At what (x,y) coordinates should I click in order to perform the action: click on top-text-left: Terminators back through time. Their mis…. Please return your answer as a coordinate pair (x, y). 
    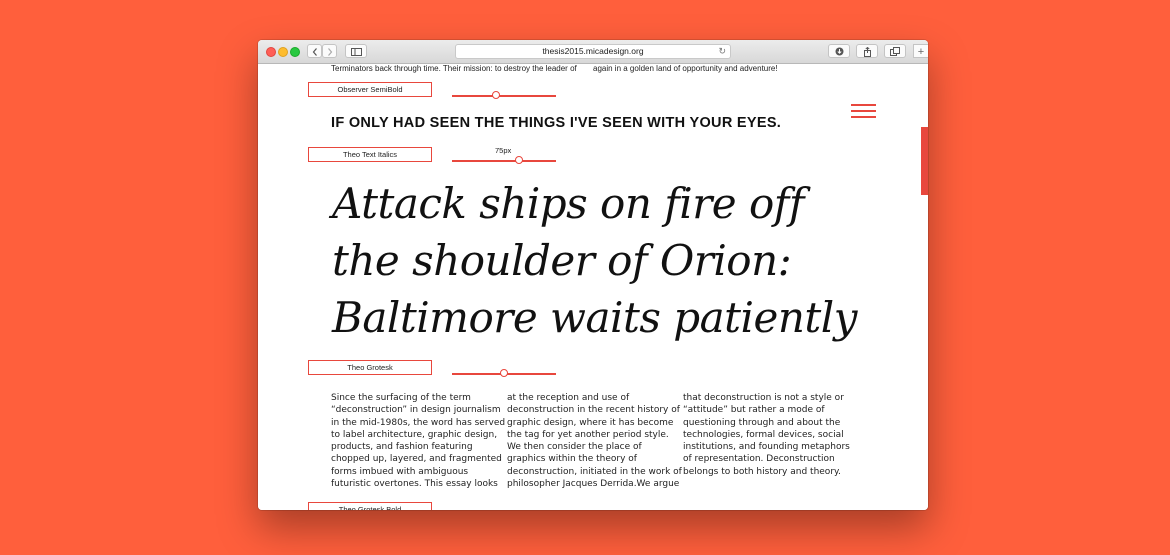
    Looking at the image, I should click on (454, 68).